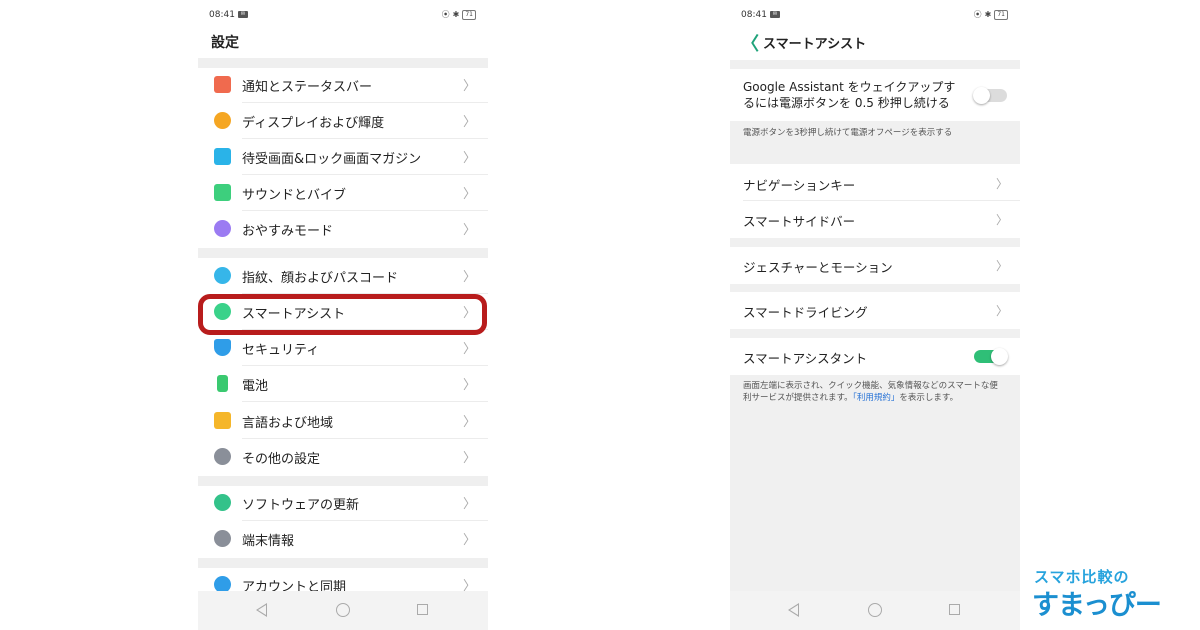  I want to click on moon-icon, so click(222, 228).